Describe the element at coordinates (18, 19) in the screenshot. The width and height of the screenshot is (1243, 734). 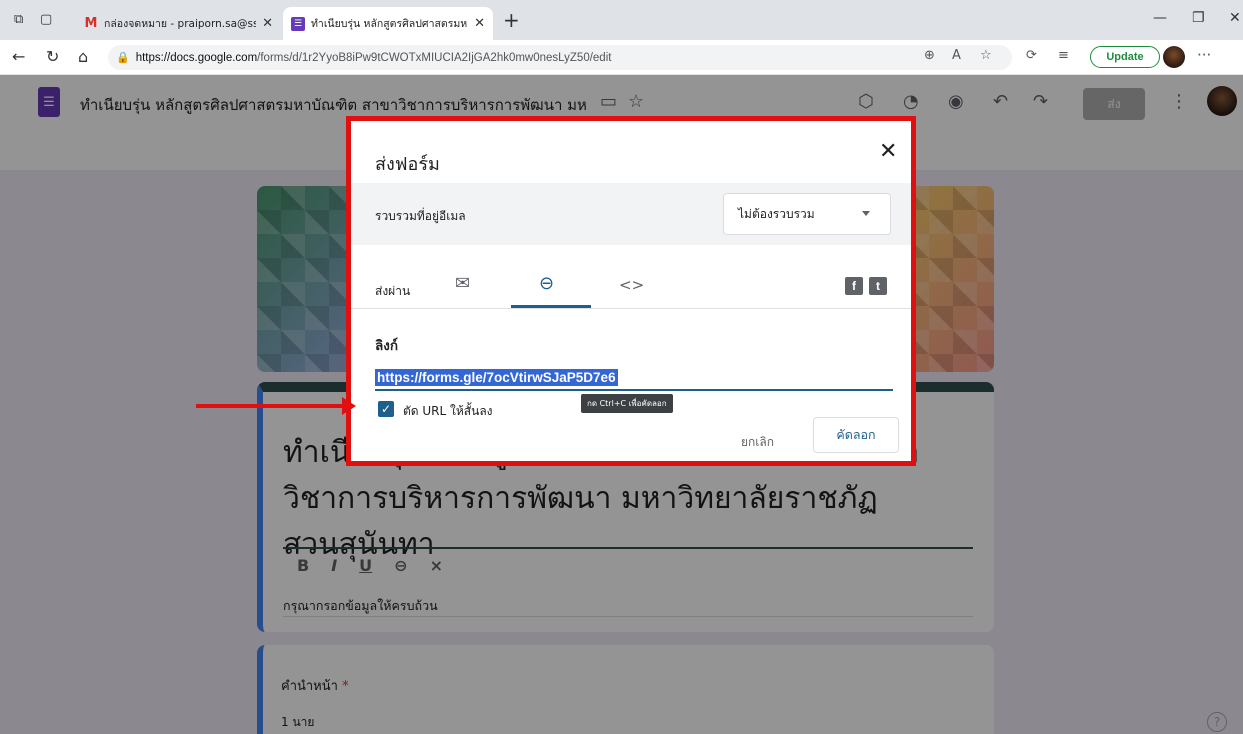
I see `workspaces-icon: ⧉` at that location.